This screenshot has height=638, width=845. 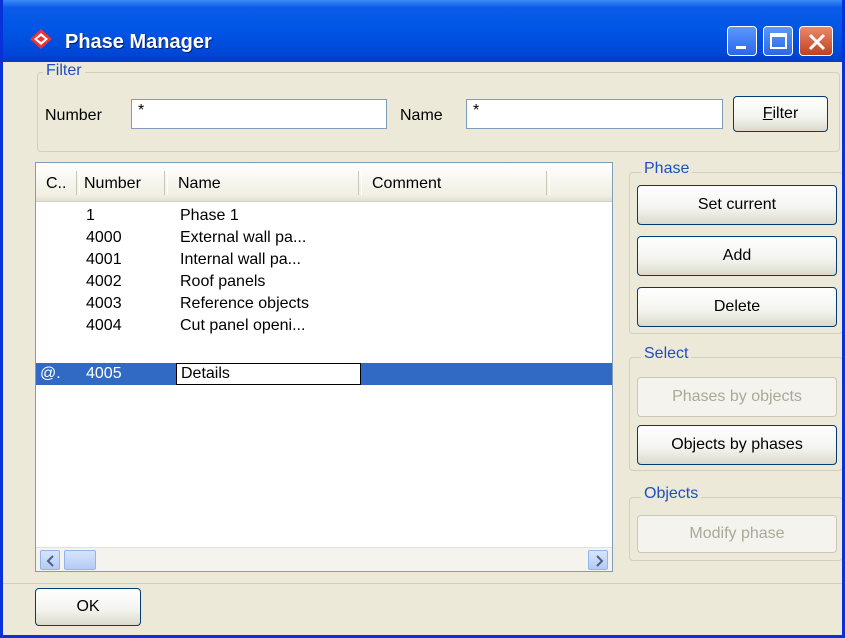 What do you see at coordinates (268, 374) in the screenshot?
I see `cell-name-edit-input: Details` at bounding box center [268, 374].